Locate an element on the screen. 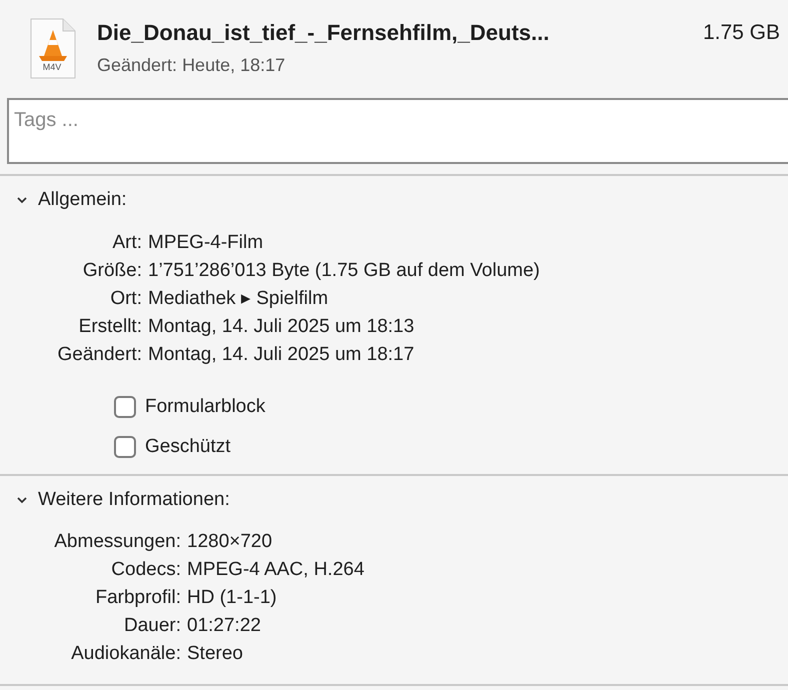  property-value: 1280×720 is located at coordinates (229, 542).